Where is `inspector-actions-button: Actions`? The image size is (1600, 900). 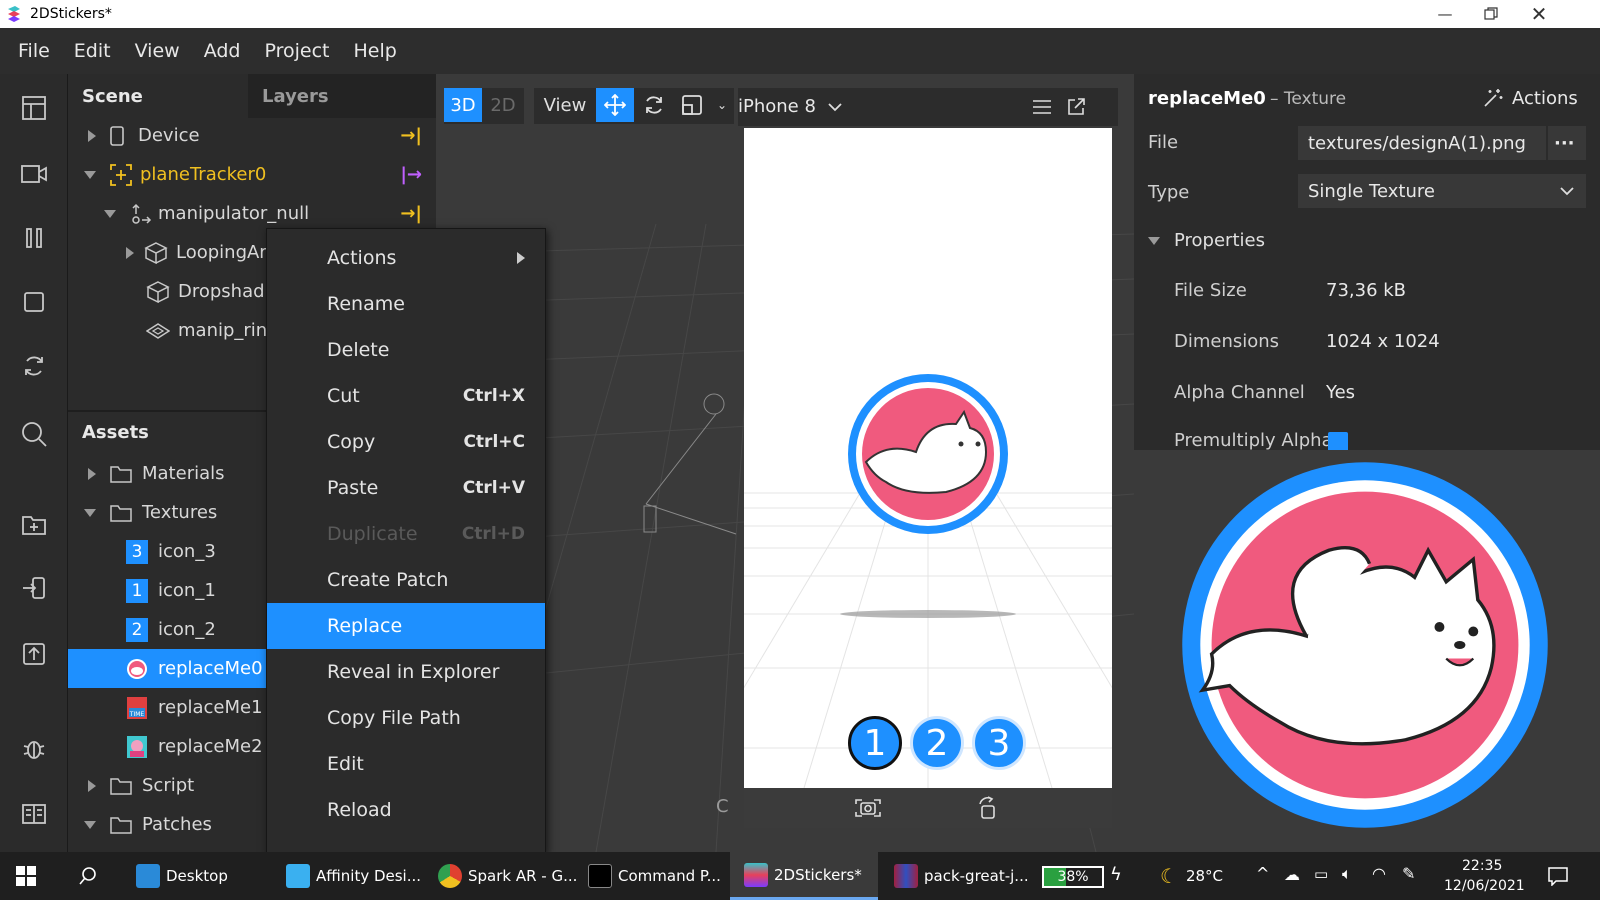 inspector-actions-button: Actions is located at coordinates (1530, 98).